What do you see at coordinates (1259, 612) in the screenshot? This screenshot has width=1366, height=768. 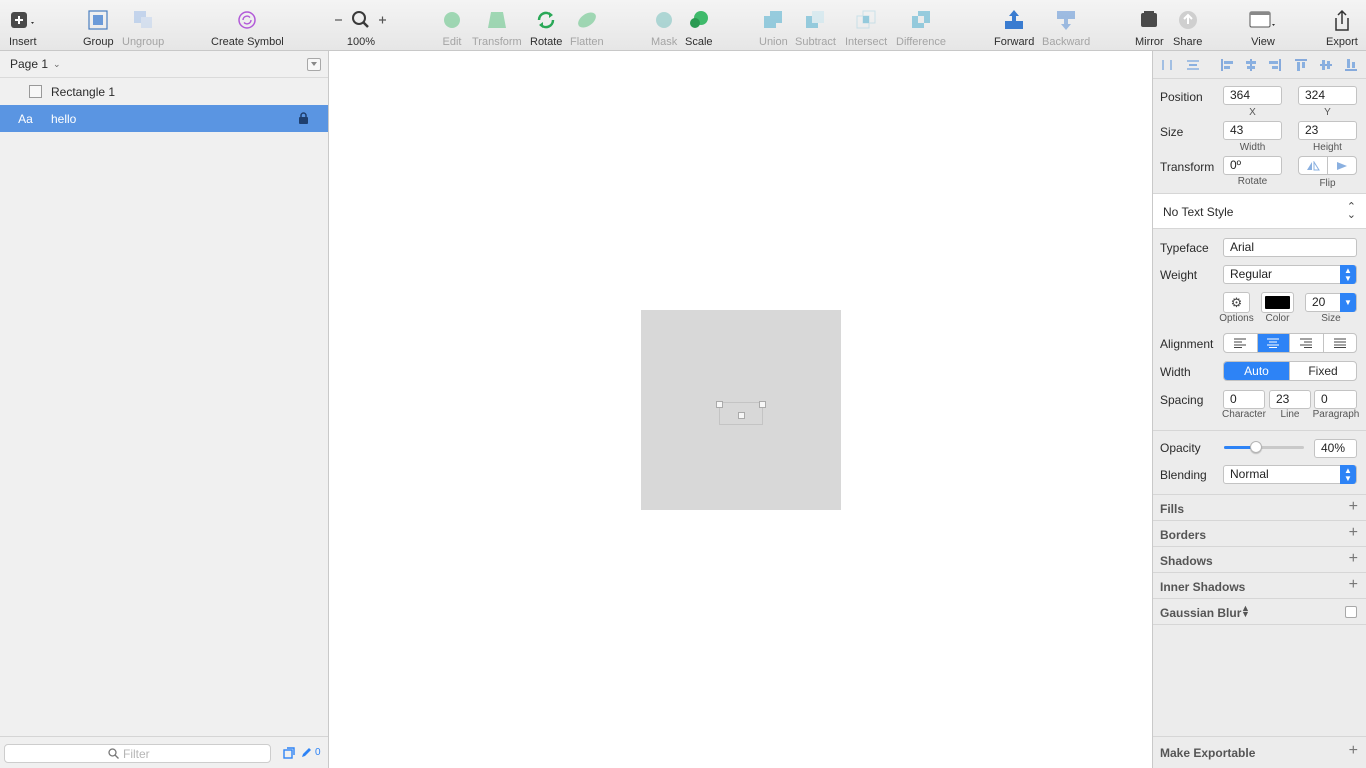 I see `gaussian-blur-section: Gaussian Blur ▲ ▼` at bounding box center [1259, 612].